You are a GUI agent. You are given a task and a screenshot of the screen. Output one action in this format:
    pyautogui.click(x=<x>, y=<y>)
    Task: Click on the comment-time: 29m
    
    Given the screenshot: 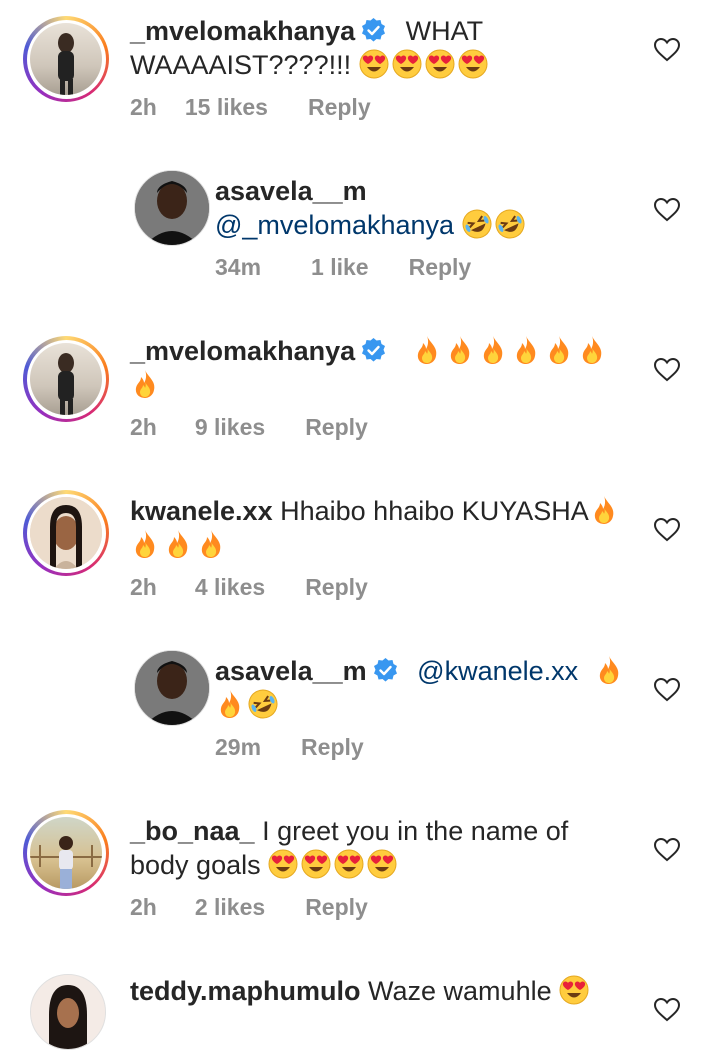 What is the action you would take?
    pyautogui.click(x=238, y=747)
    